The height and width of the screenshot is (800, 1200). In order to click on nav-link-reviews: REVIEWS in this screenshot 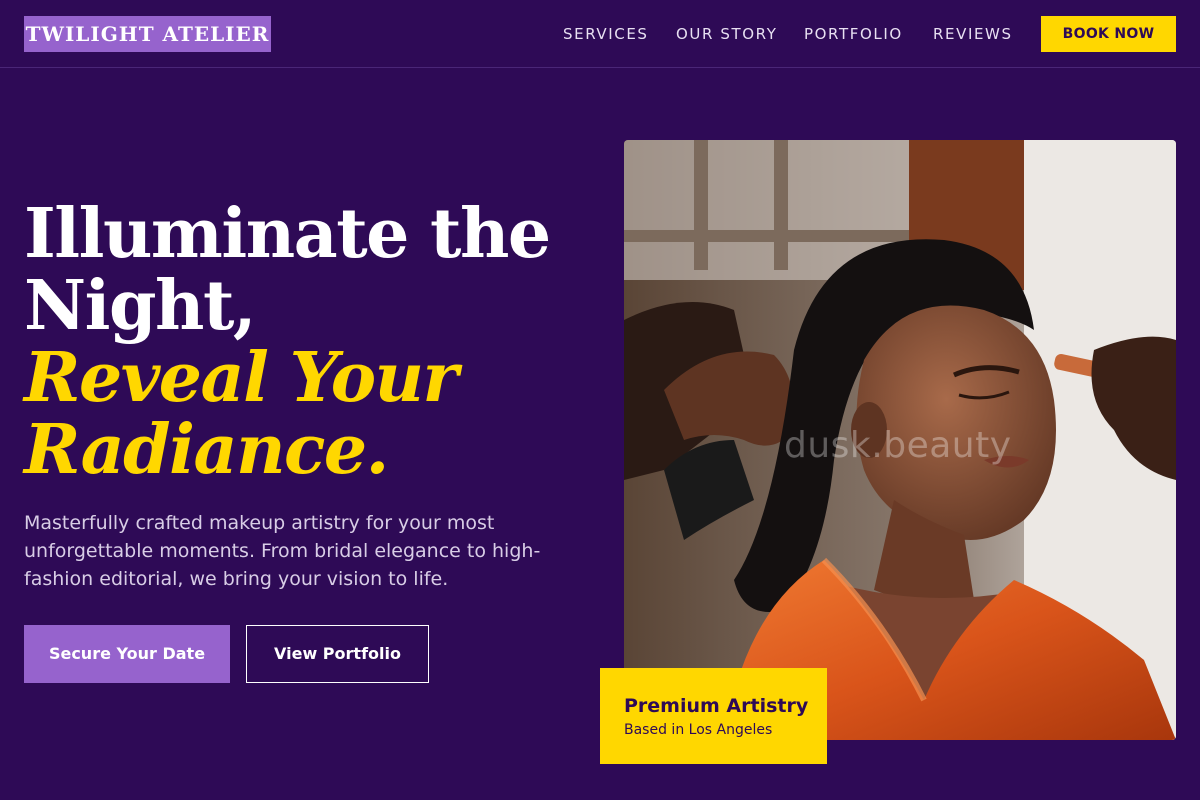, I will do `click(973, 34)`.